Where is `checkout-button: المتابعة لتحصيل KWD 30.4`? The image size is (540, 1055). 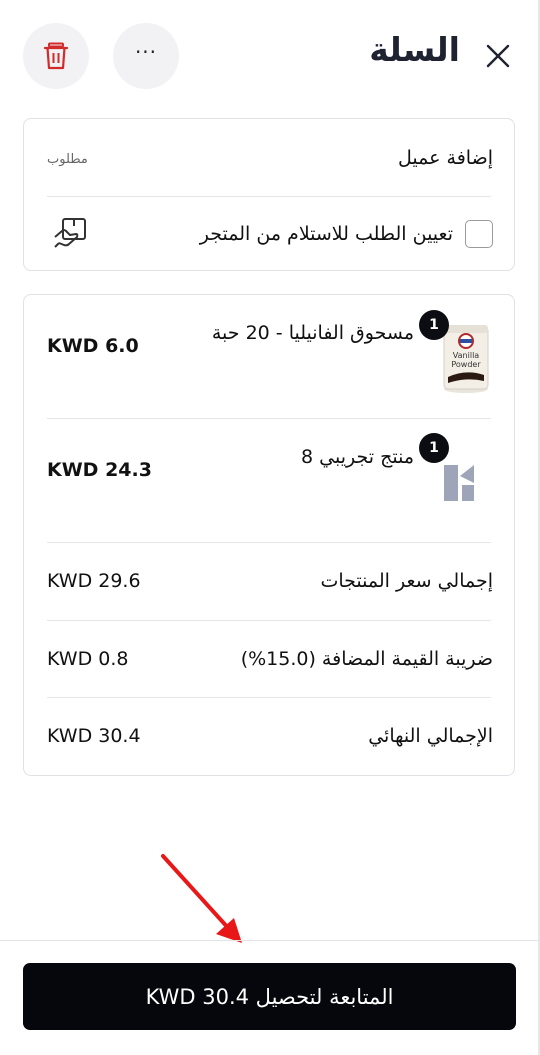
checkout-button: المتابعة لتحصيل KWD 30.4 is located at coordinates (269, 996).